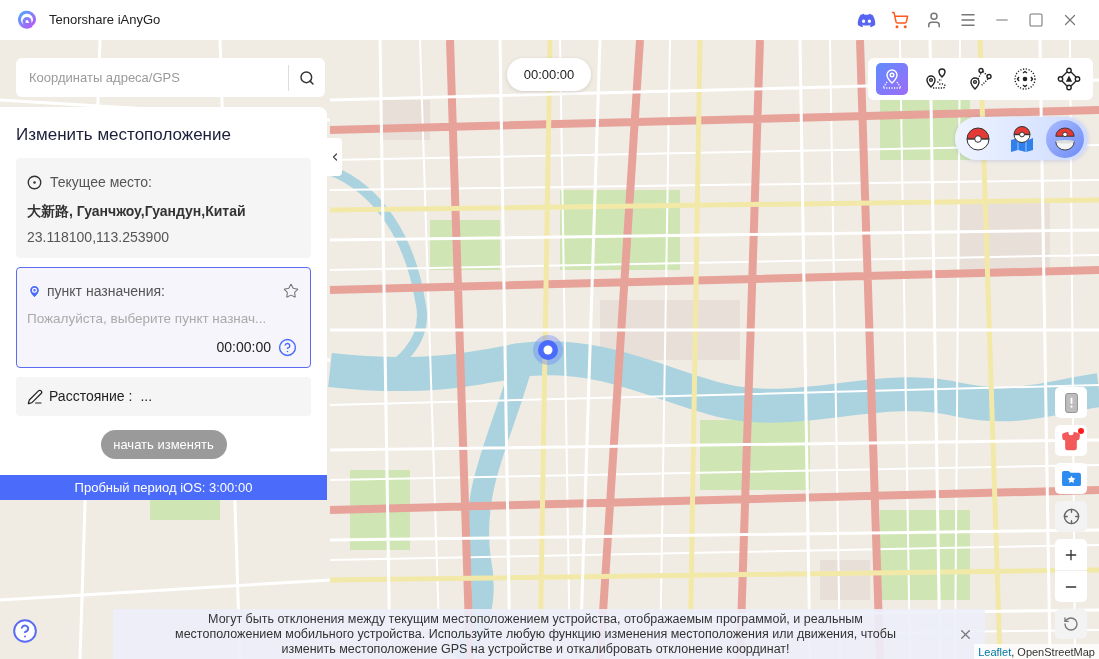  Describe the element at coordinates (106, 291) in the screenshot. I see `destination-label: пункт назначения:` at that location.